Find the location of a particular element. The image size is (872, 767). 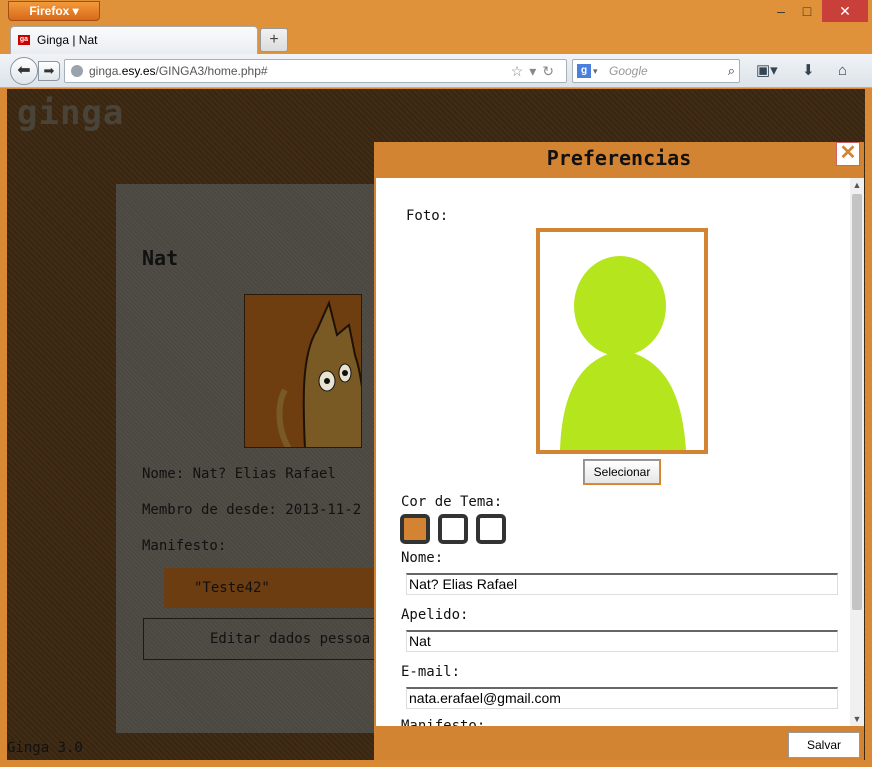

firefox-menu-button: Firefox ▾ is located at coordinates (54, 11).